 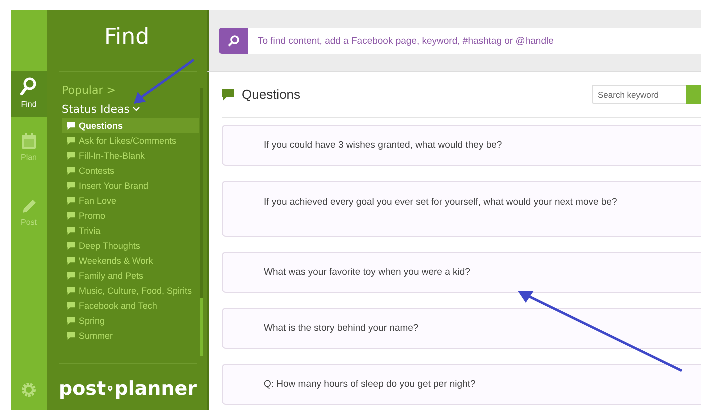 I want to click on category-label: Promo, so click(x=92, y=215).